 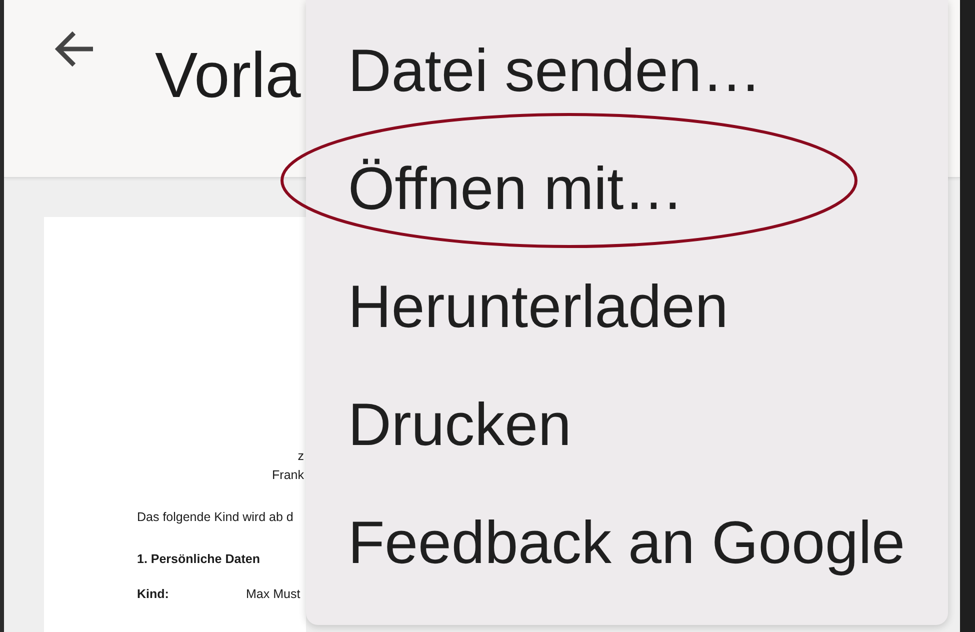 I want to click on menu-item: Drucken, so click(x=627, y=425).